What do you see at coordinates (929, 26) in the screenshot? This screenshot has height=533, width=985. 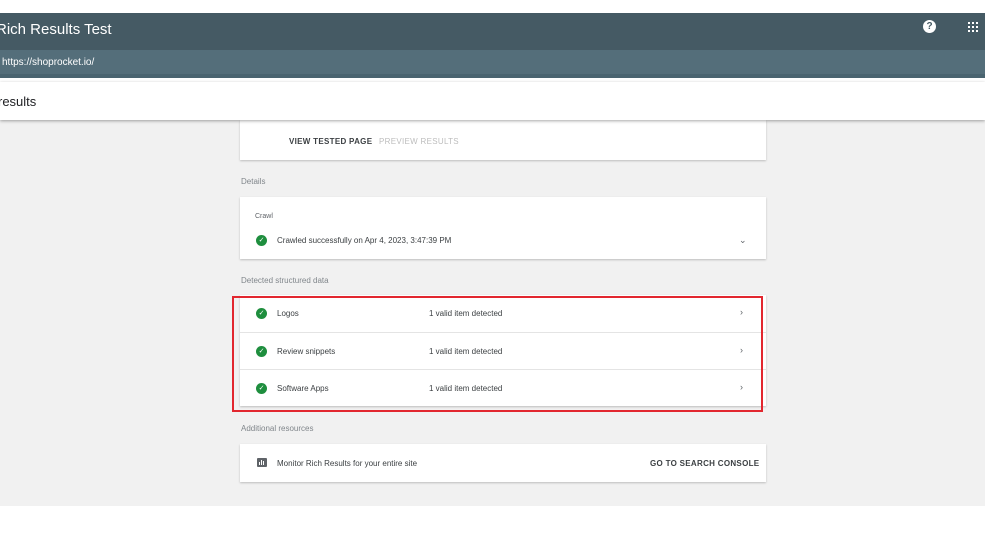 I see `help-icon: ?` at bounding box center [929, 26].